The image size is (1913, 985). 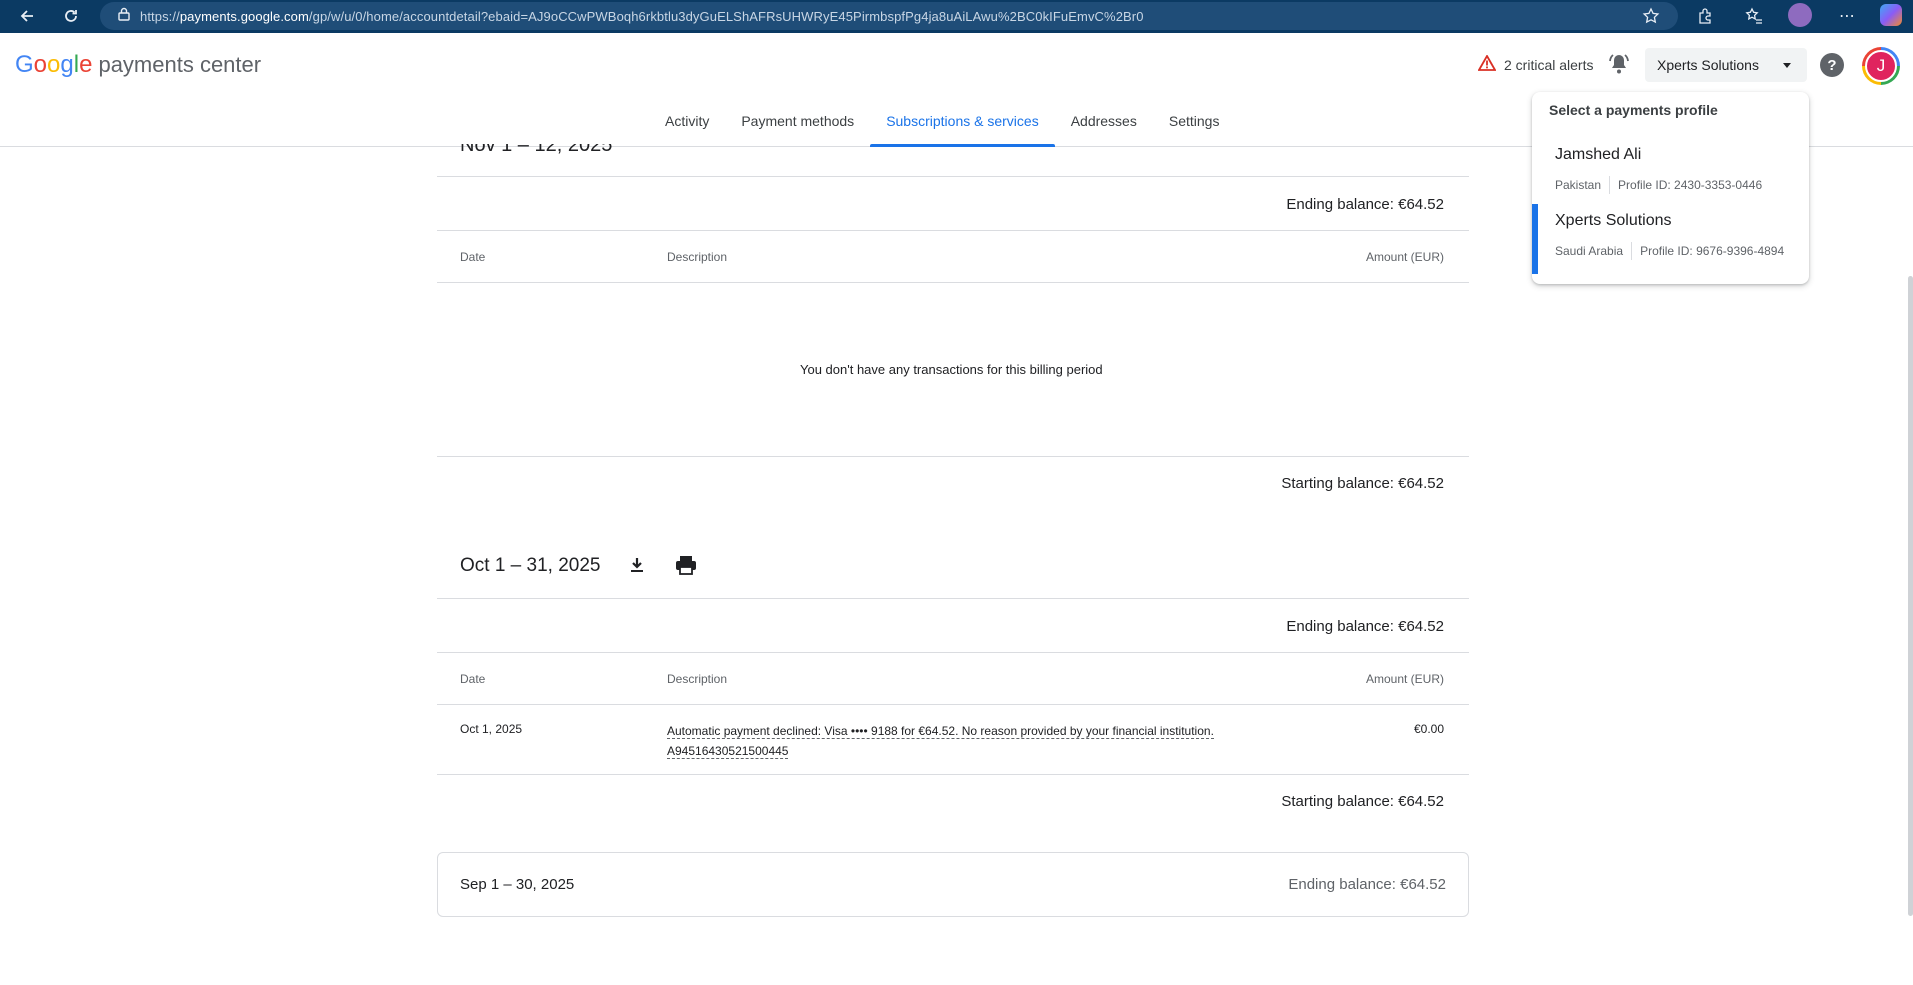 What do you see at coordinates (1578, 185) in the screenshot?
I see `profile-country: Pakistan` at bounding box center [1578, 185].